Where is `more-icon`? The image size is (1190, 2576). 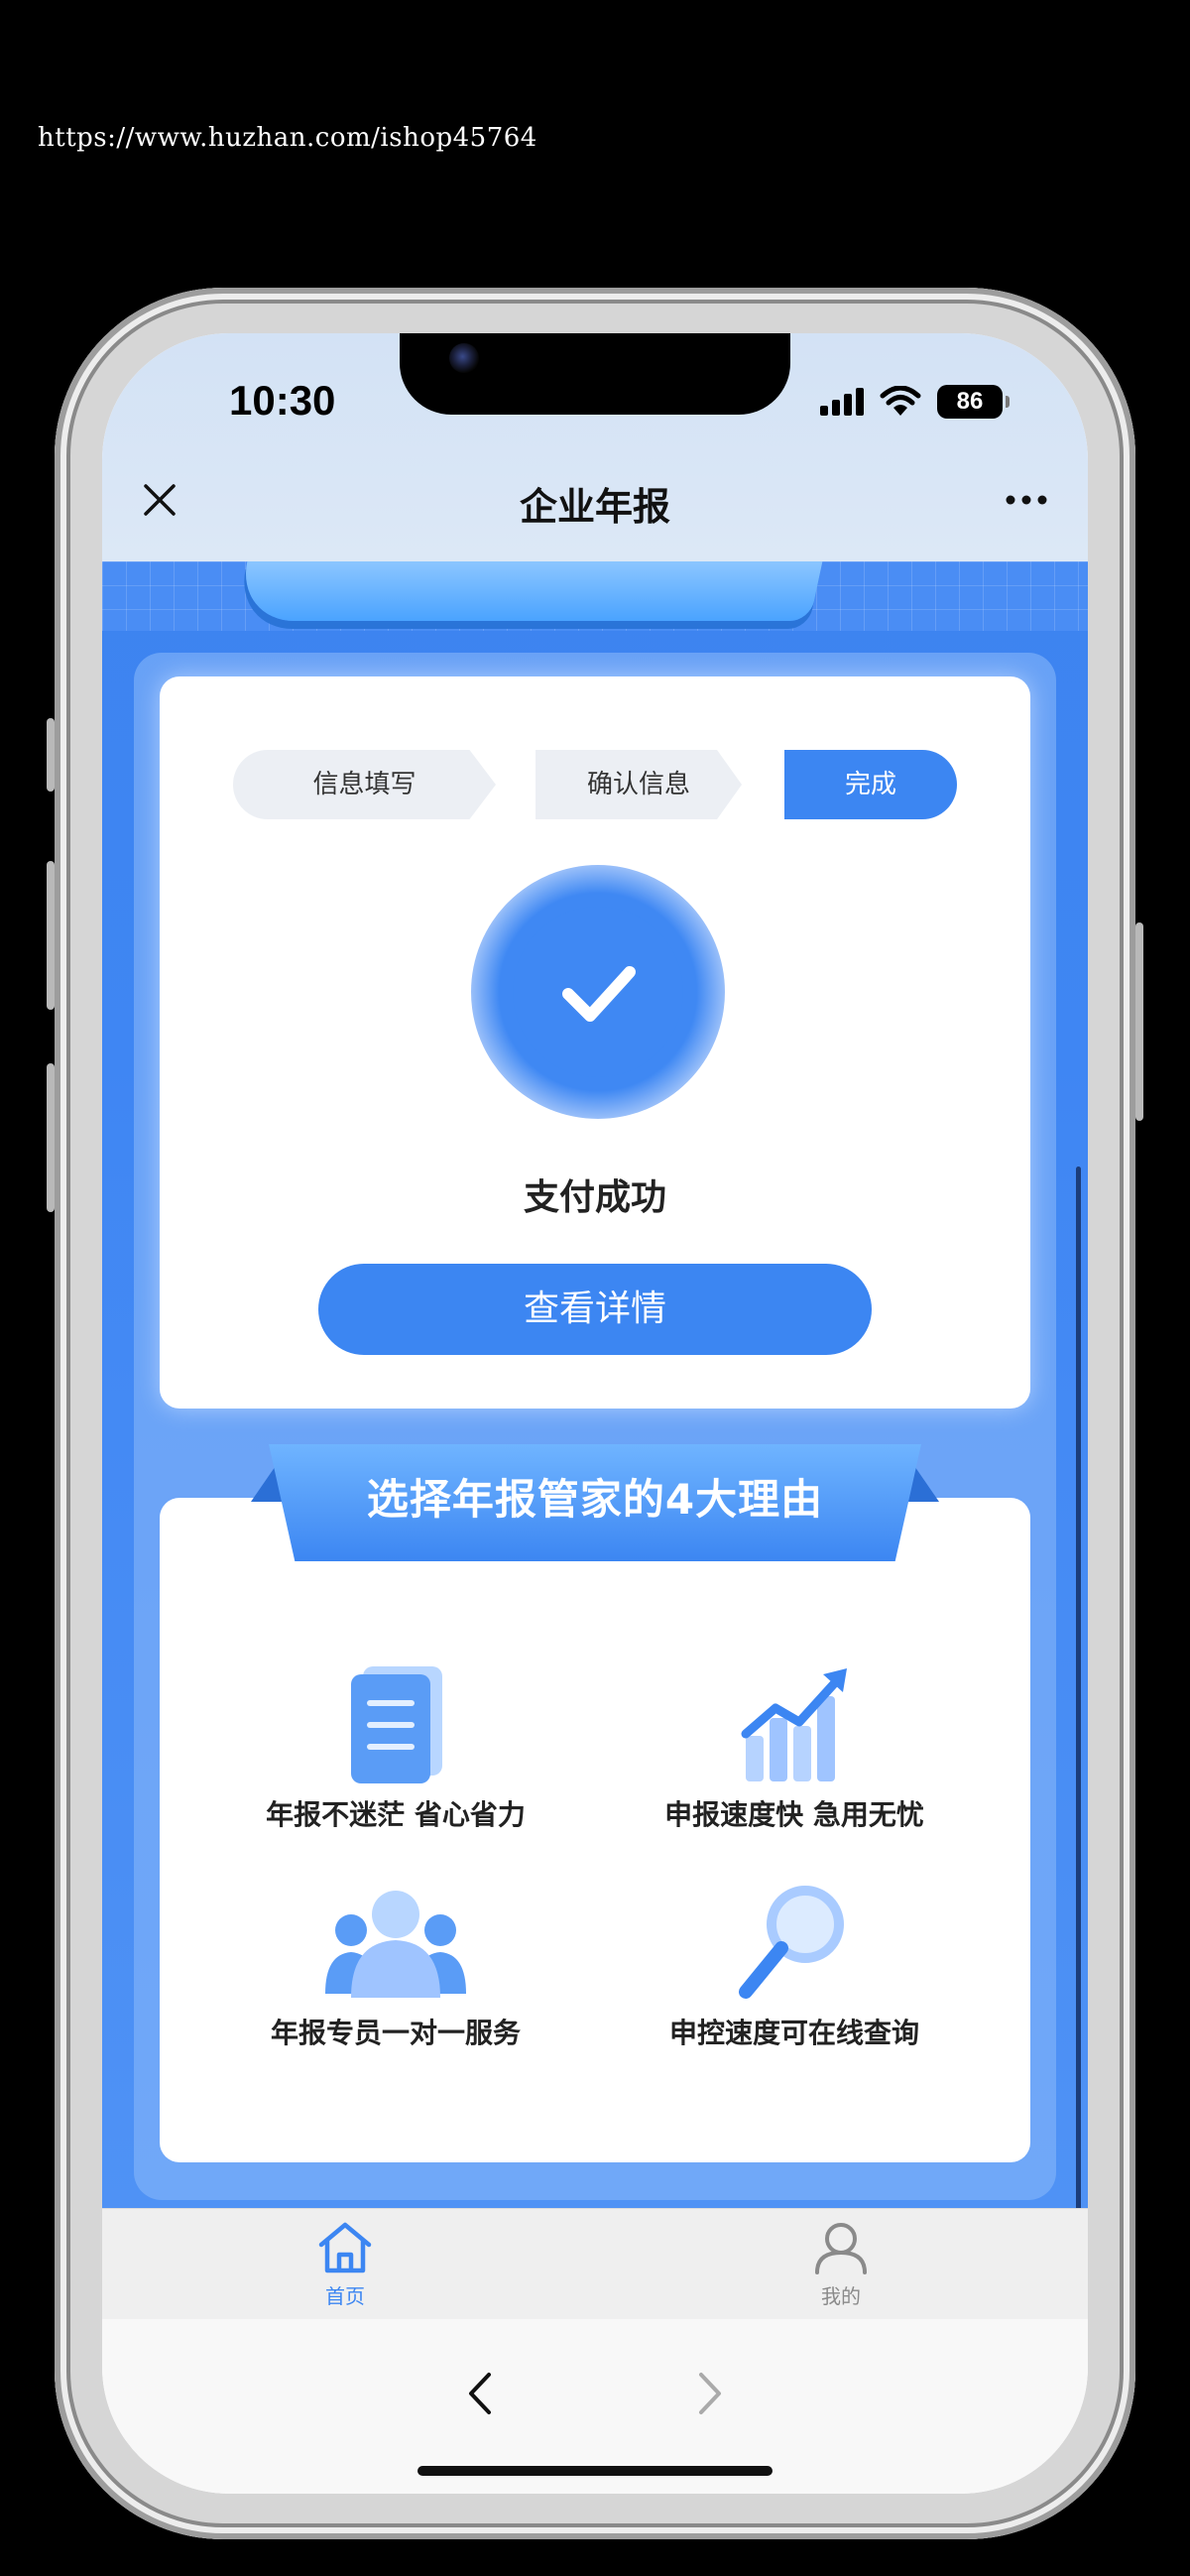
more-icon is located at coordinates (1026, 500).